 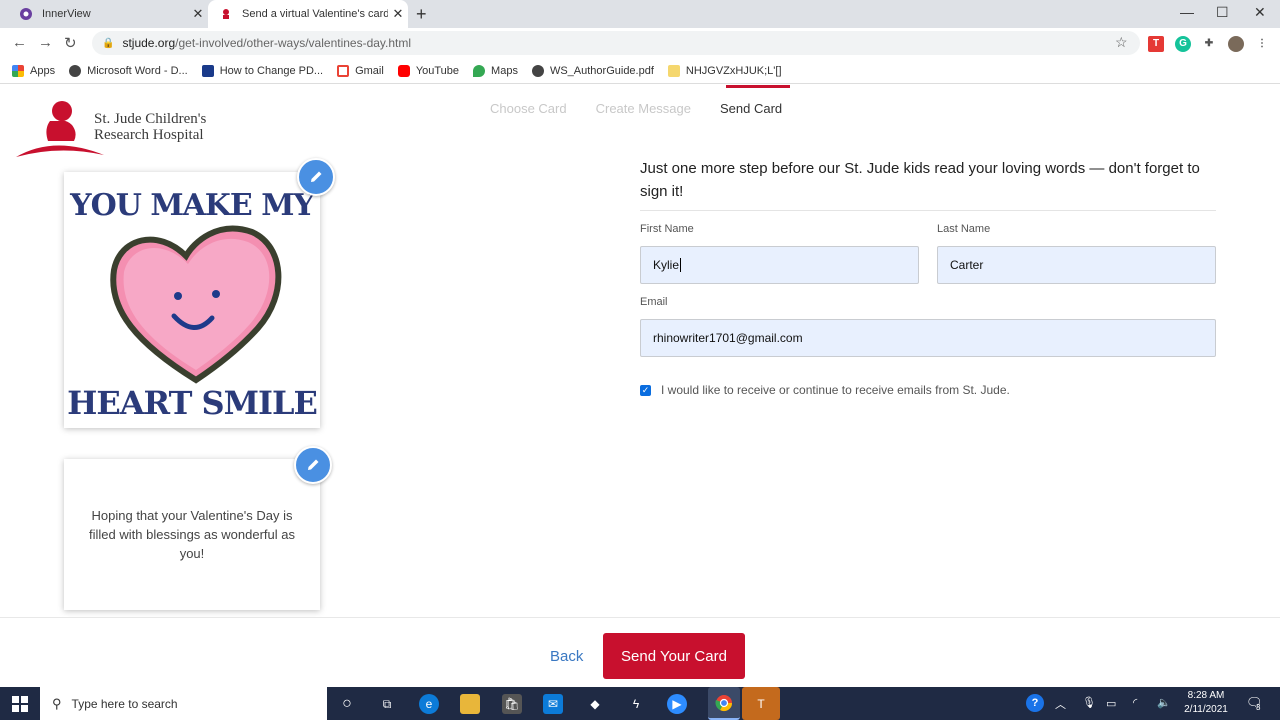 I want to click on windows-logo-icon, so click(x=20, y=703).